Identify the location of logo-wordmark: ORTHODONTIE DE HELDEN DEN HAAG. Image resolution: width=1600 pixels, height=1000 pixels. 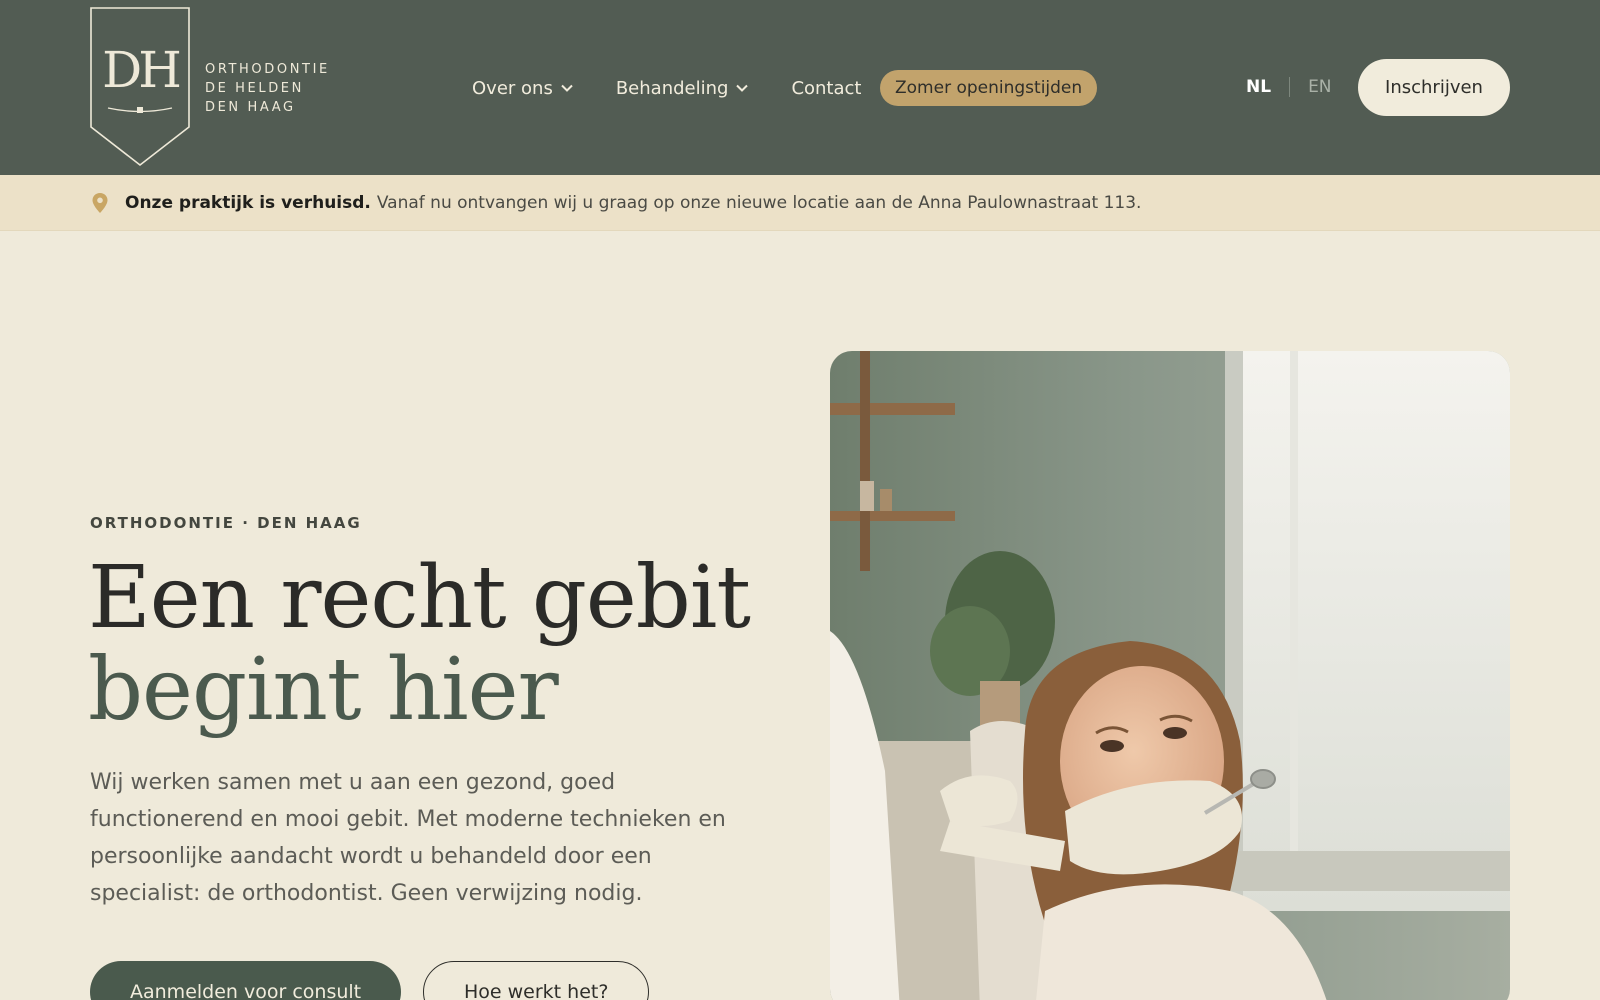
(267, 88).